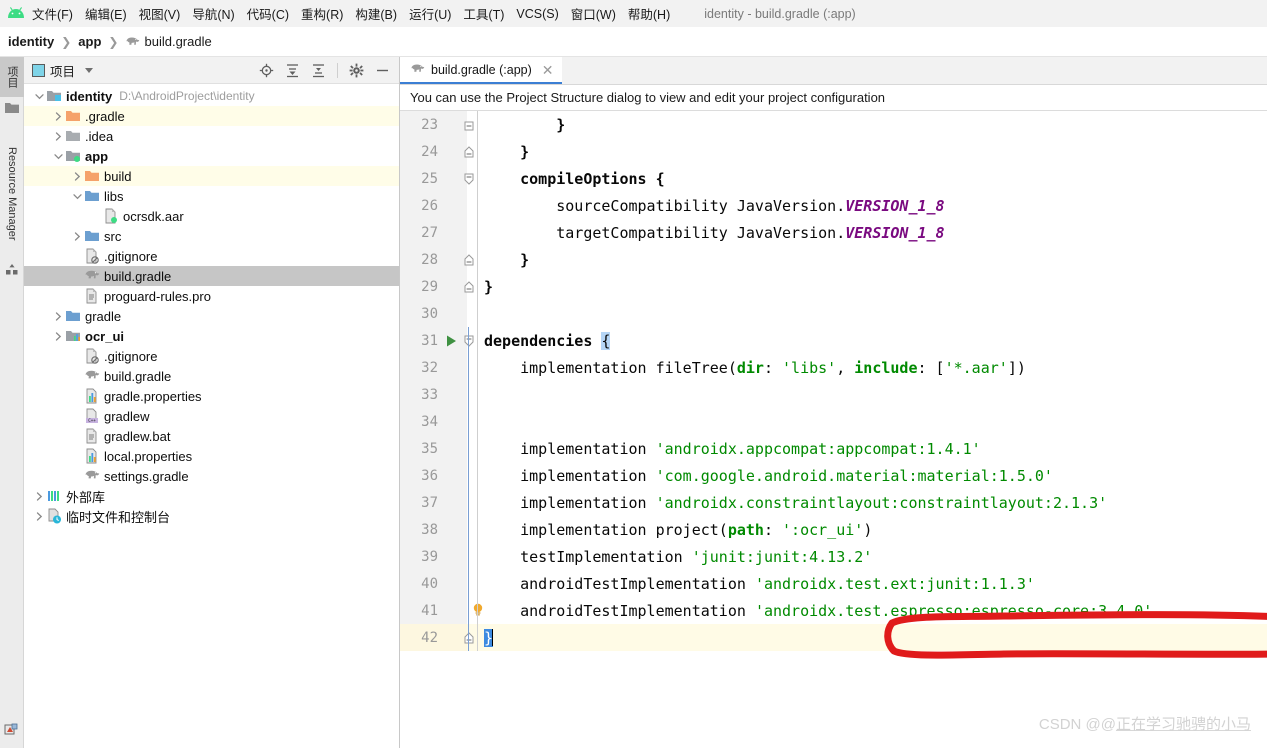  I want to click on settings-gear-icon, so click(356, 70).